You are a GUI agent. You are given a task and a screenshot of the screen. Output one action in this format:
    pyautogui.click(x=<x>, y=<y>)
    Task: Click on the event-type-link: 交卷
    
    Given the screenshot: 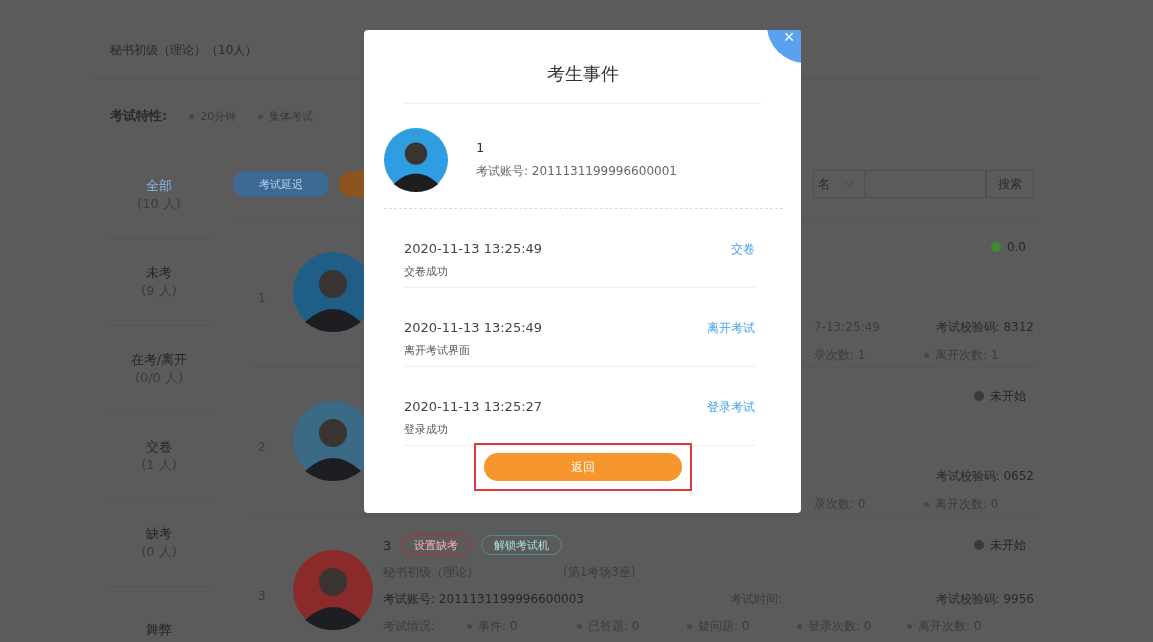 What is the action you would take?
    pyautogui.click(x=743, y=256)
    